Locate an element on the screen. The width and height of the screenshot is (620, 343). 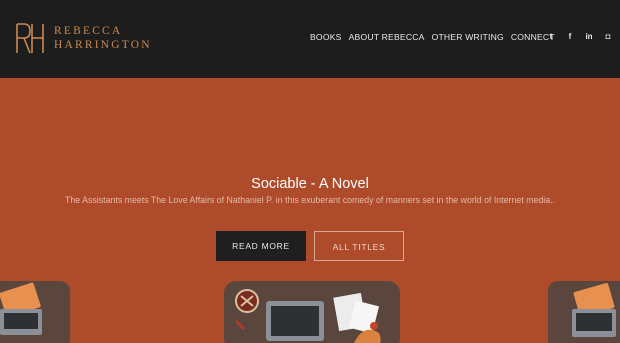
social-links: t f in ◘ is located at coordinates (579, 36).